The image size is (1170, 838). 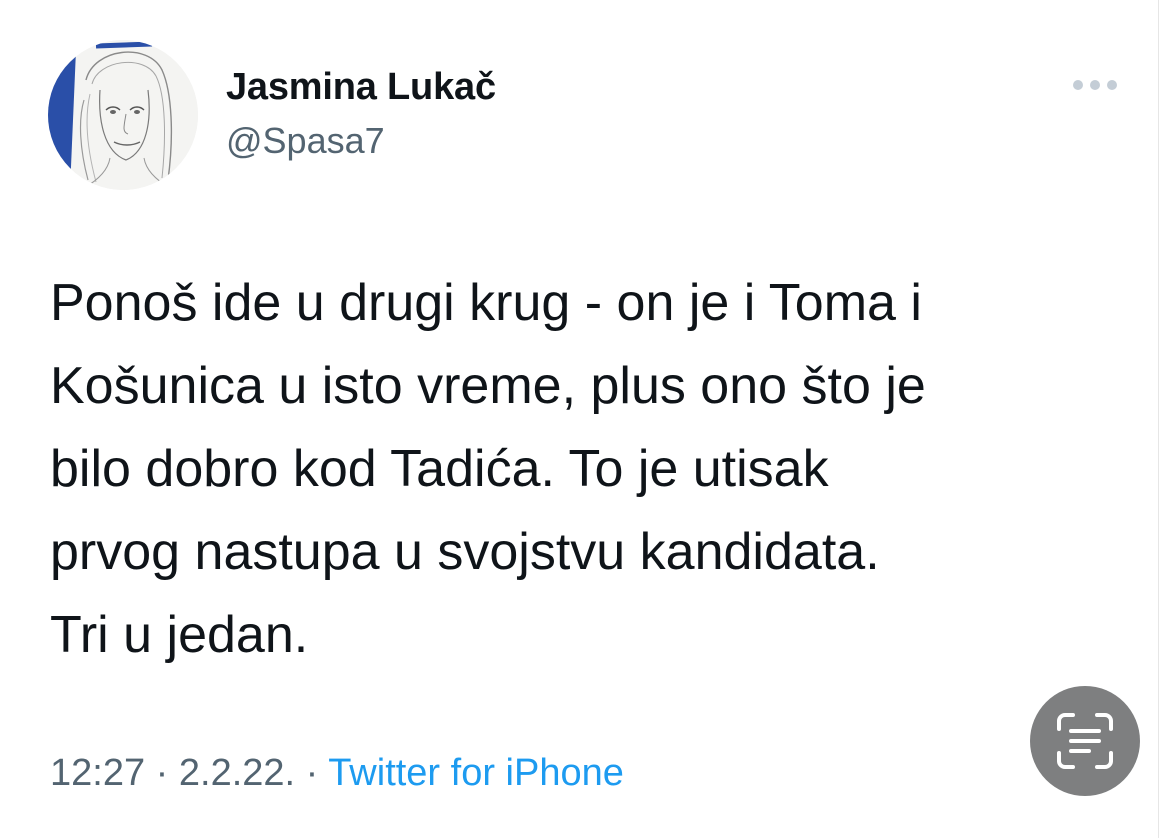 What do you see at coordinates (305, 141) in the screenshot?
I see `author-handle: @Spasa7` at bounding box center [305, 141].